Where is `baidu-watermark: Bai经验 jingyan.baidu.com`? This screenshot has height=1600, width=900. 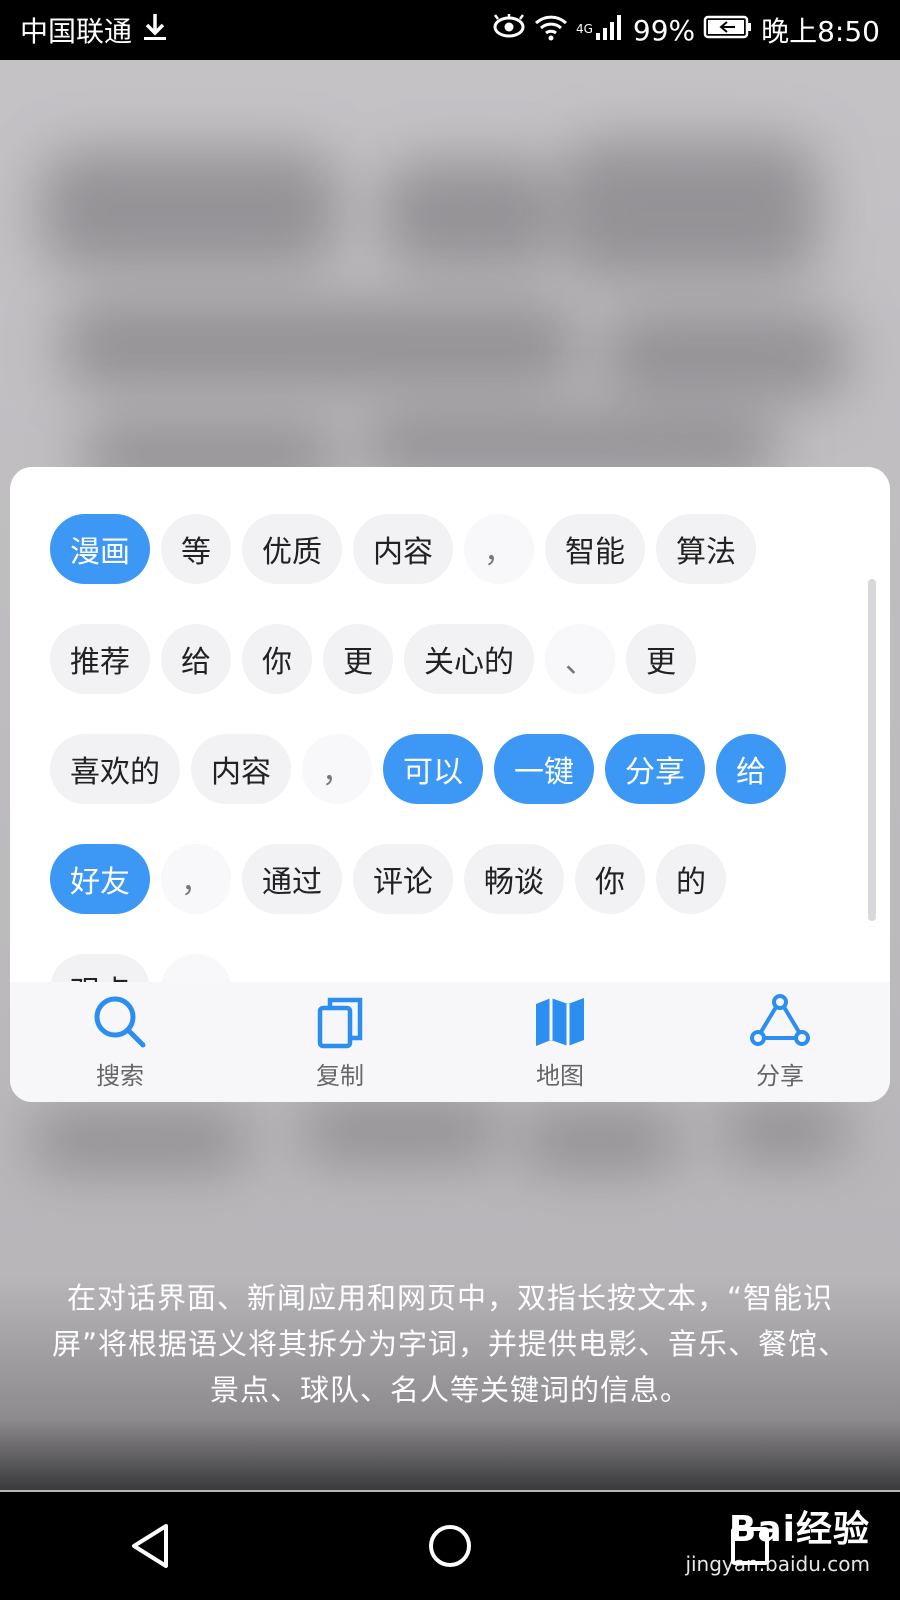
baidu-watermark: Bai经验 jingyan.baidu.com is located at coordinates (777, 1538).